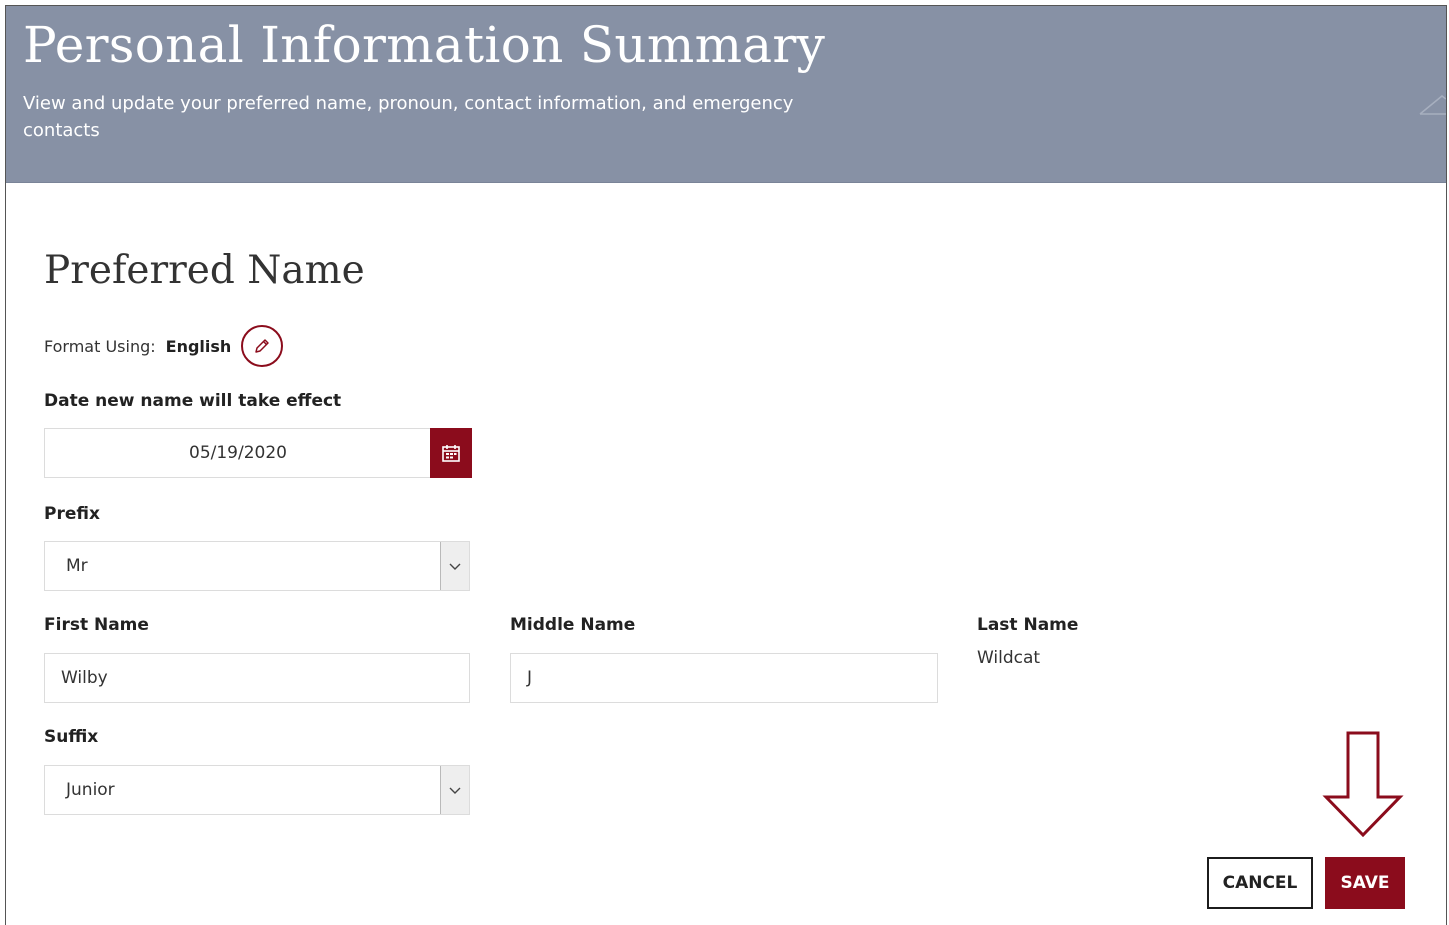  I want to click on down-arrow-annotation, so click(1363, 784).